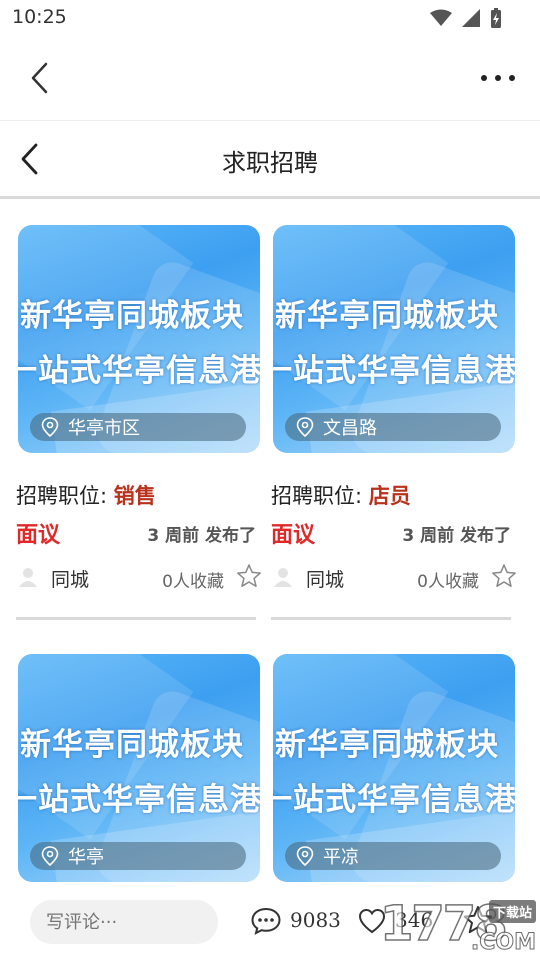 This screenshot has height=960, width=540. Describe the element at coordinates (41, 78) in the screenshot. I see `back-arrow-icon` at that location.